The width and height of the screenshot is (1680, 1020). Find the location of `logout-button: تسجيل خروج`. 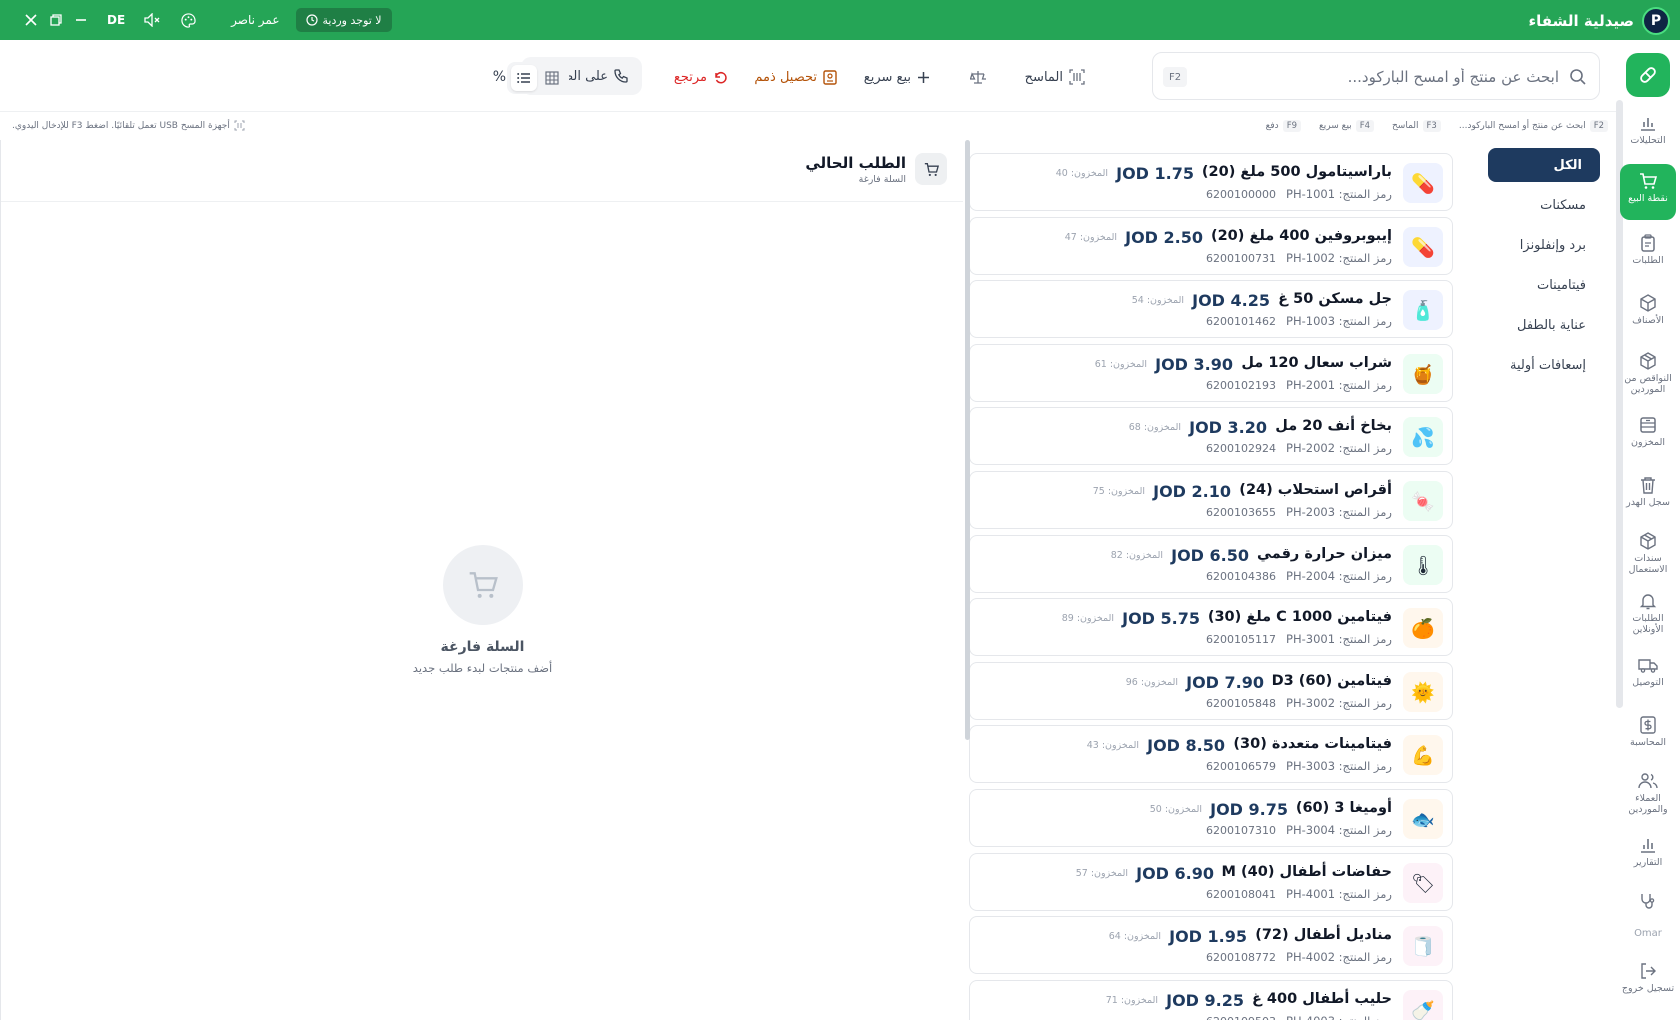

logout-button: تسجيل خروج is located at coordinates (1648, 987).